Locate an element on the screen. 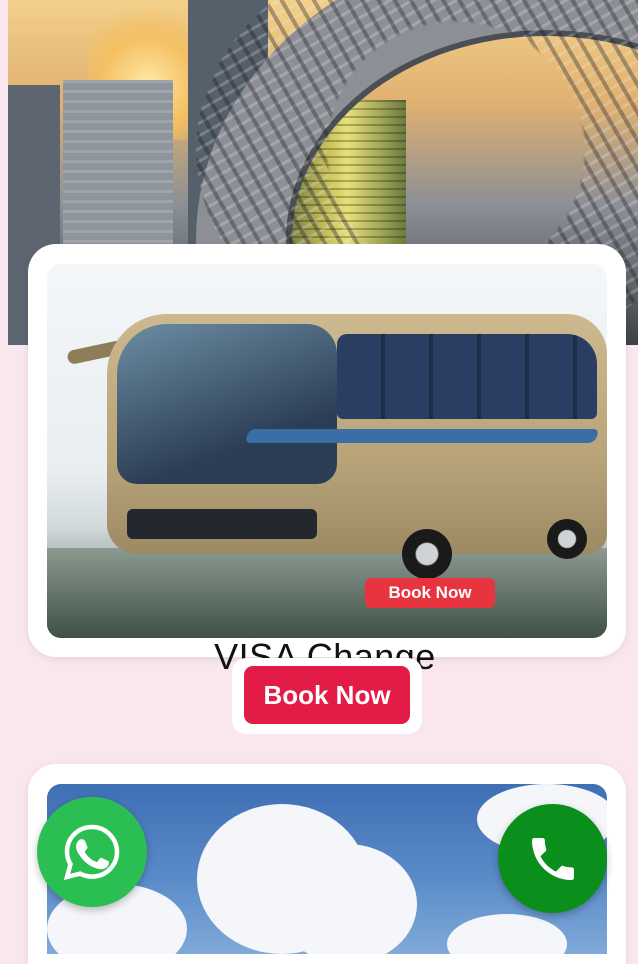 The height and width of the screenshot is (964, 638). whatsapp-button is located at coordinates (92, 852).